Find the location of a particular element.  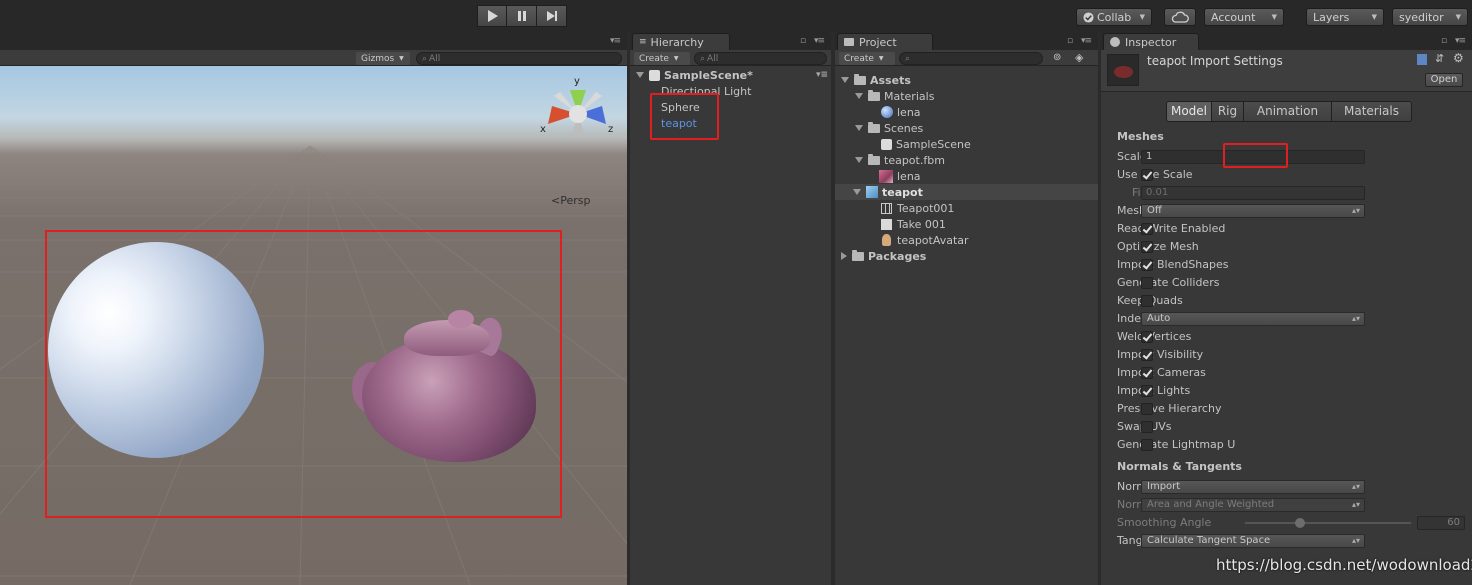

import-visibility-label: Import Visibility is located at coordinates (1160, 354).